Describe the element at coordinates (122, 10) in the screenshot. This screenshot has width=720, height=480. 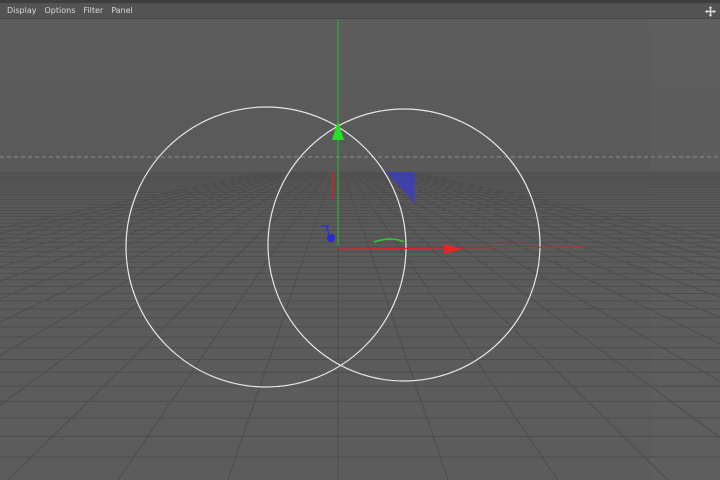
I see `menu-panel: Panel` at that location.